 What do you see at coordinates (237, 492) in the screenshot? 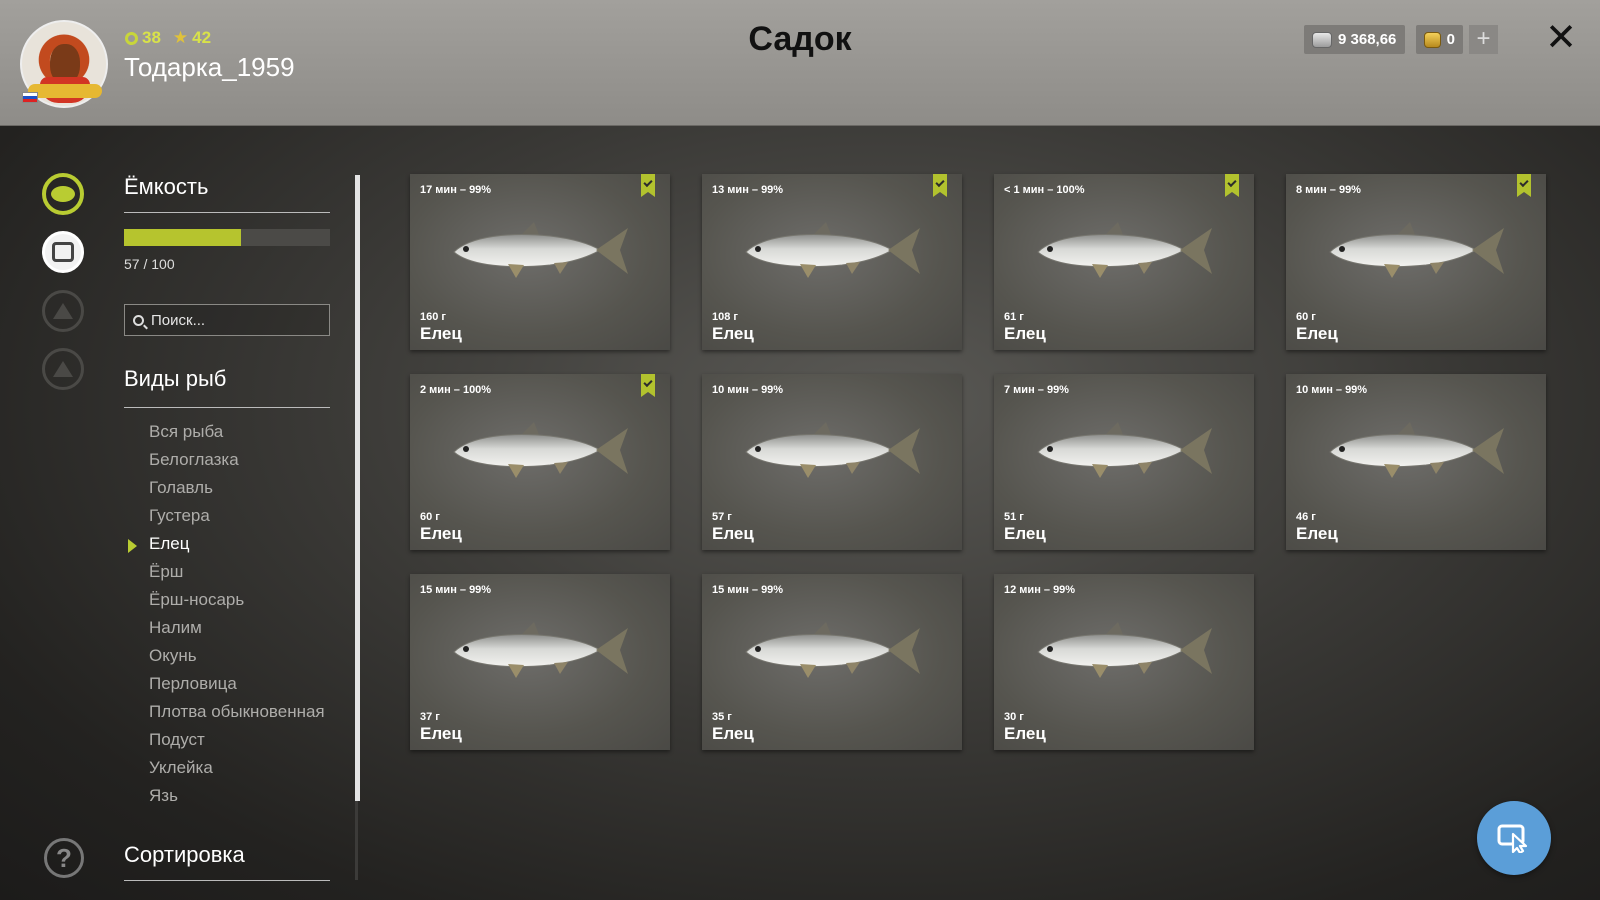
I see `species-item: Голавль` at bounding box center [237, 492].